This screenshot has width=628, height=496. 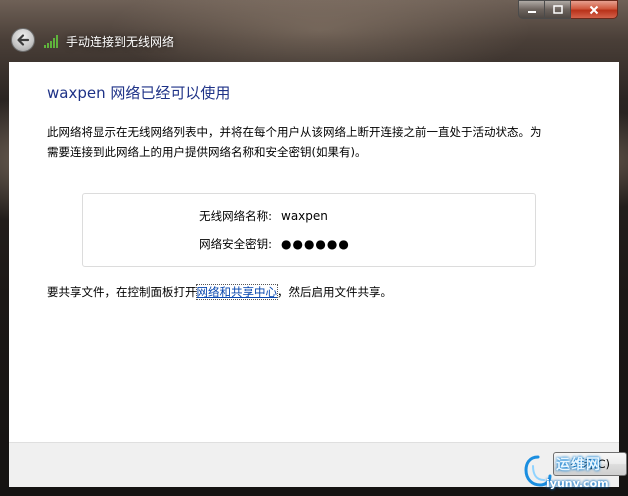 I want to click on security-key-row: 网络安全密钥: ●●●●●●, so click(x=310, y=244).